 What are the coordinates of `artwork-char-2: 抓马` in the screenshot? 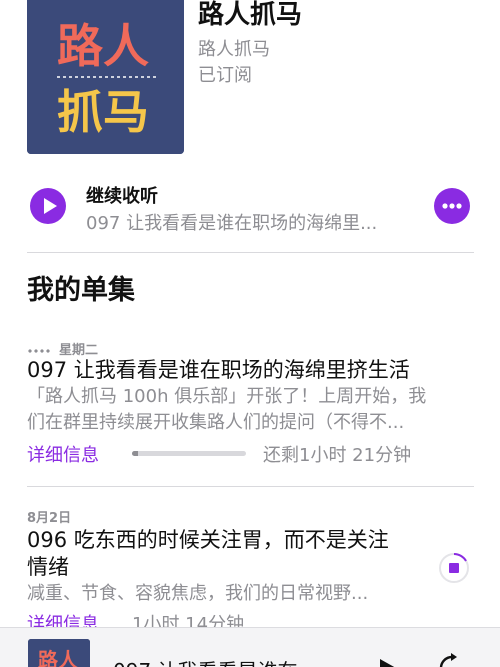 It's located at (103, 112).